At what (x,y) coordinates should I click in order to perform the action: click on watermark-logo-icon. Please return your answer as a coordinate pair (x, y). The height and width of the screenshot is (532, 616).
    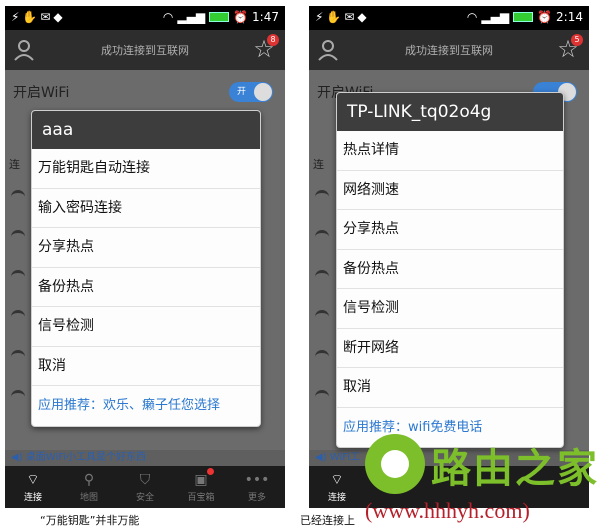
    Looking at the image, I should click on (395, 464).